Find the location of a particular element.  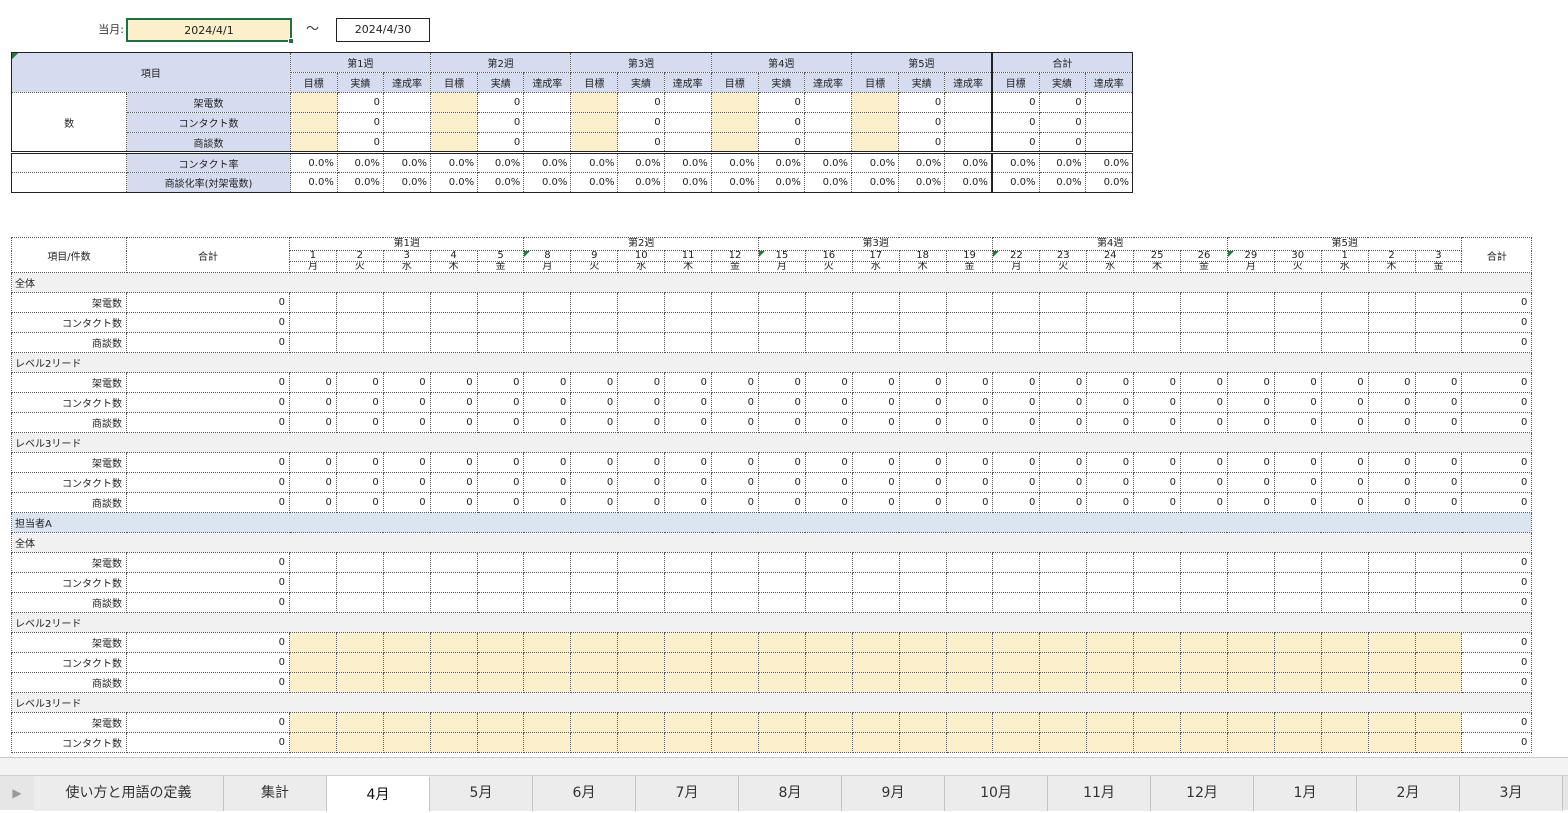

daily-row-total: 0 is located at coordinates (208, 602).